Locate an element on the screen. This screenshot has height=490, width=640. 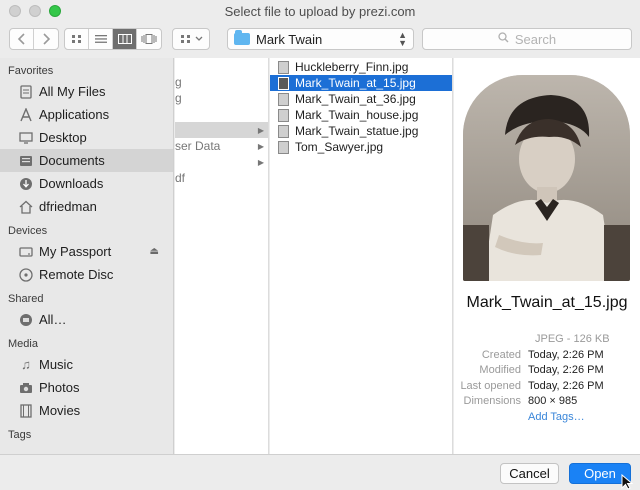
window-title: Select file to upload by prezi.com is located at coordinates (320, 11).